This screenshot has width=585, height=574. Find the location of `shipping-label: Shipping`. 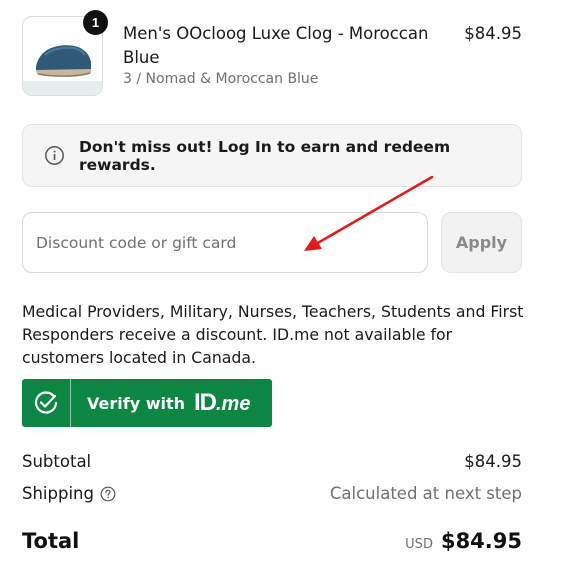

shipping-label: Shipping is located at coordinates (58, 493).